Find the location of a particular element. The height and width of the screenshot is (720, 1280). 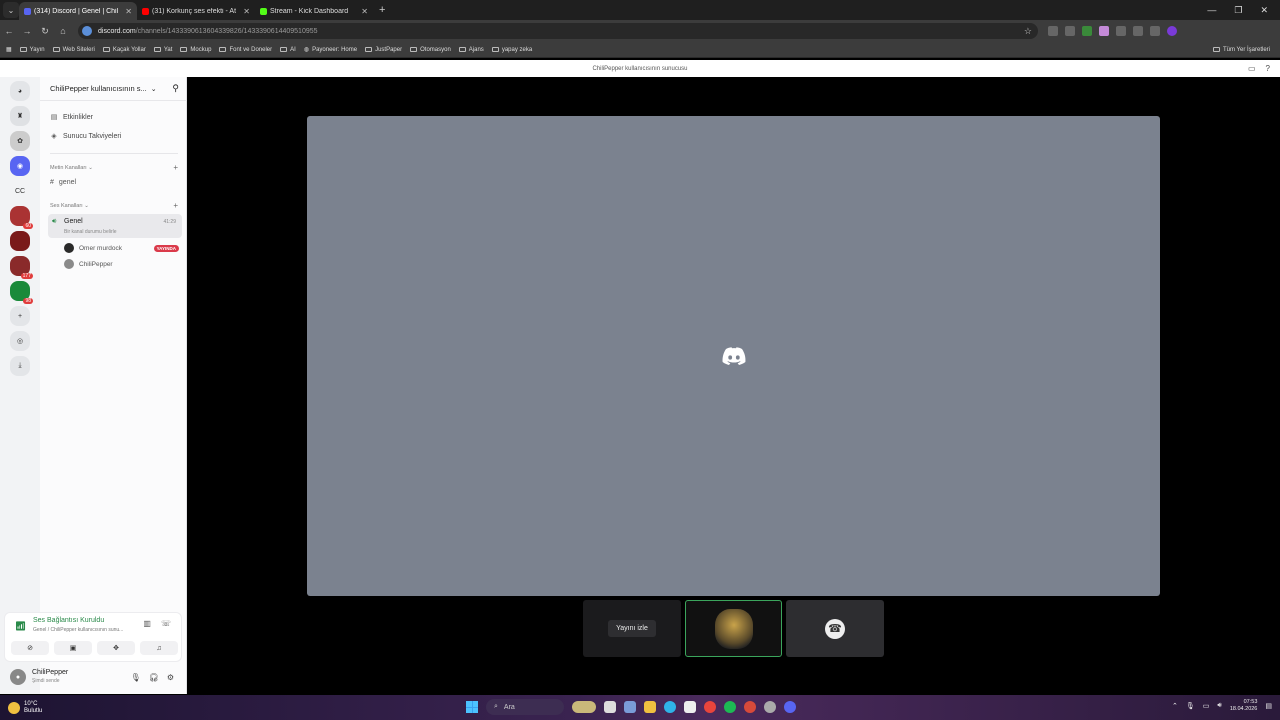

stream-tile: Yayını izle is located at coordinates (632, 628).